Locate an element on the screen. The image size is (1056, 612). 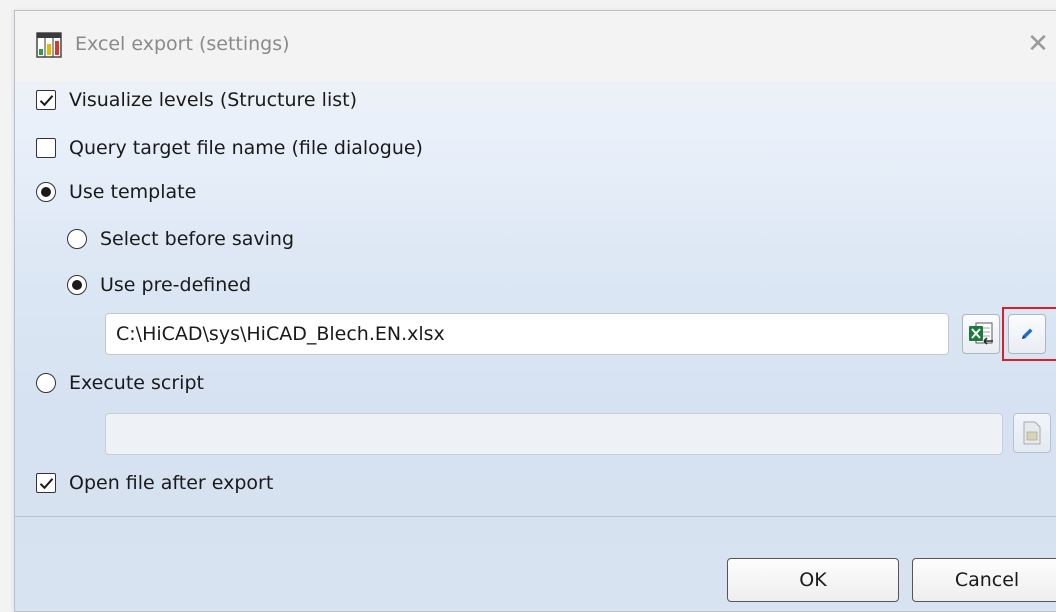
execute-script-radio is located at coordinates (46, 383).